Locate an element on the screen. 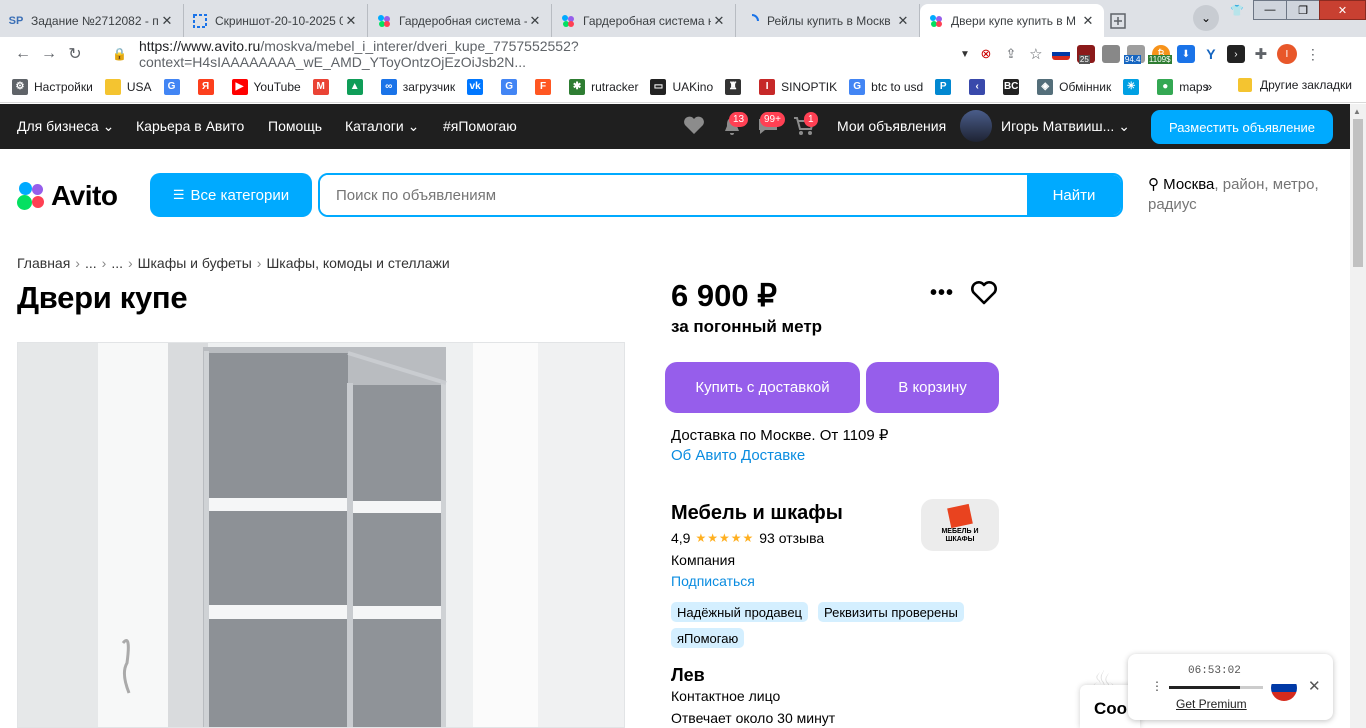 The width and height of the screenshot is (1366, 728). user-menu: Игорь Матвииш... ⌄ is located at coordinates (1065, 126).